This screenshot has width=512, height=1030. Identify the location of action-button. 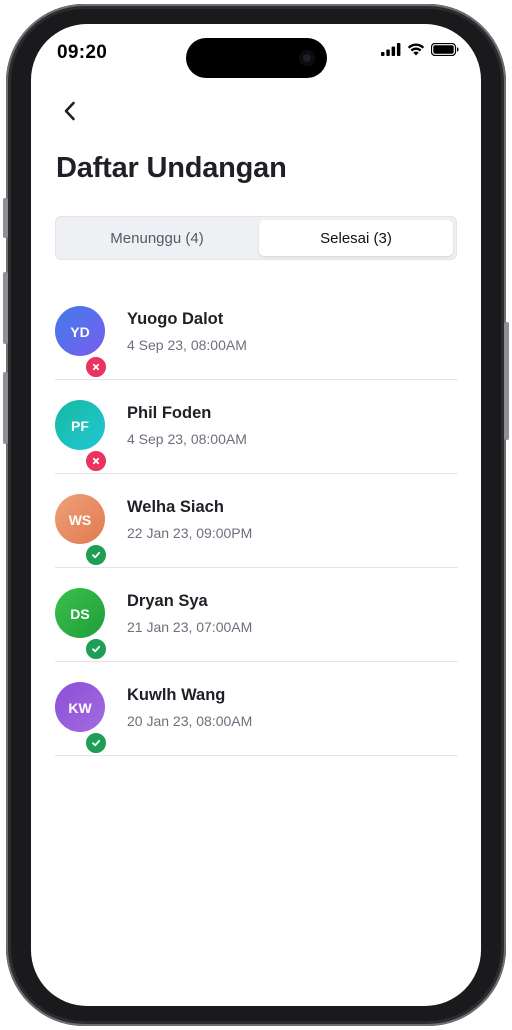
(5, 218).